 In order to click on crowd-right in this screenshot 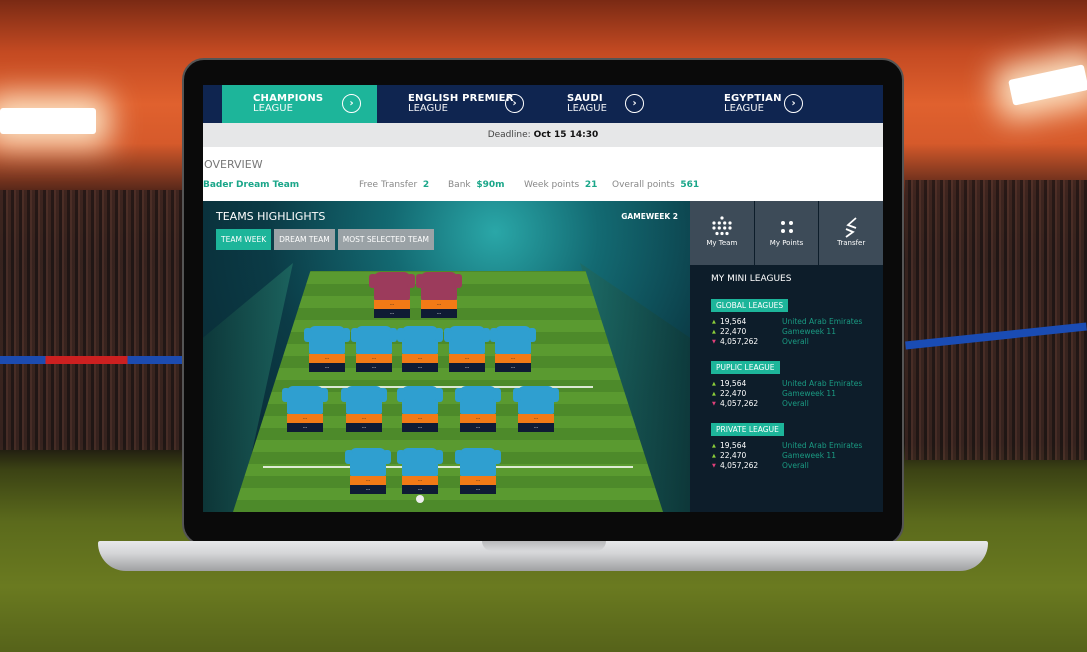, I will do `click(996, 320)`.